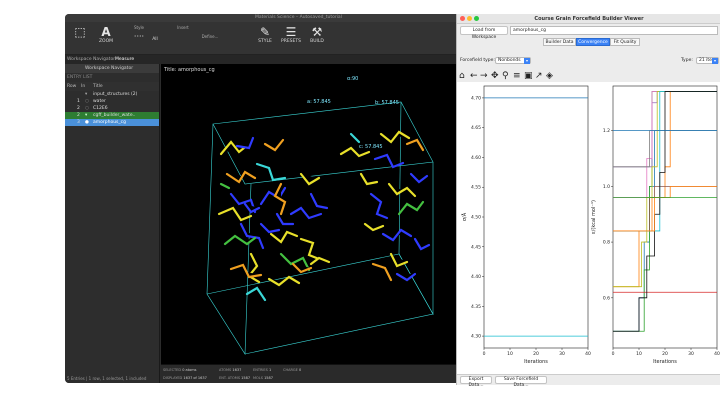 The height and width of the screenshot is (405, 720). What do you see at coordinates (99, 101) in the screenshot?
I see `entry-title: water` at bounding box center [99, 101].